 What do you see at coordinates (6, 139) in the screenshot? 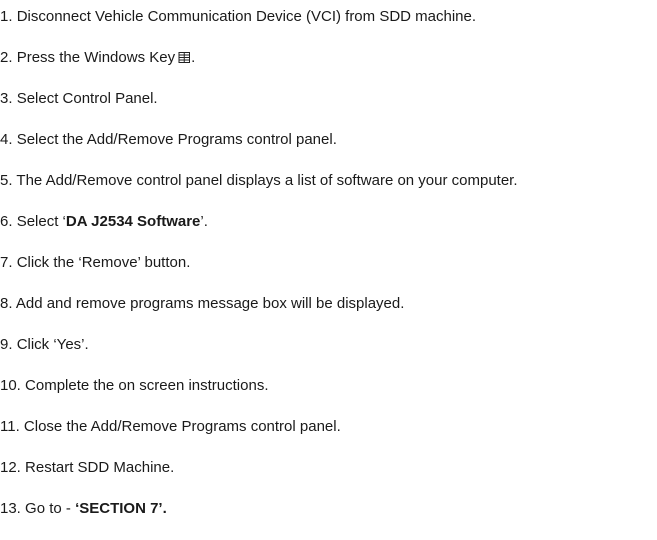
I see `step-number: 4.` at bounding box center [6, 139].